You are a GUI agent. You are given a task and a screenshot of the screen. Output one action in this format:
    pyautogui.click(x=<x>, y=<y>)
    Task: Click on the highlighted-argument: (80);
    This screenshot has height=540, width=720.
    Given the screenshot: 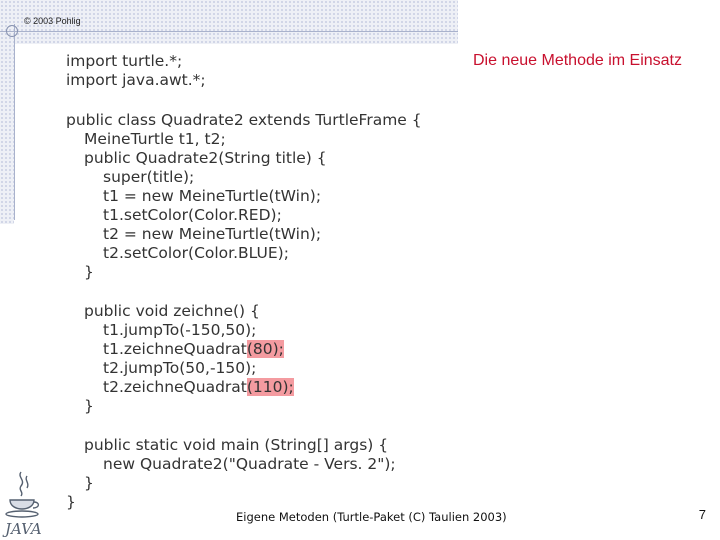 What is the action you would take?
    pyautogui.click(x=265, y=349)
    